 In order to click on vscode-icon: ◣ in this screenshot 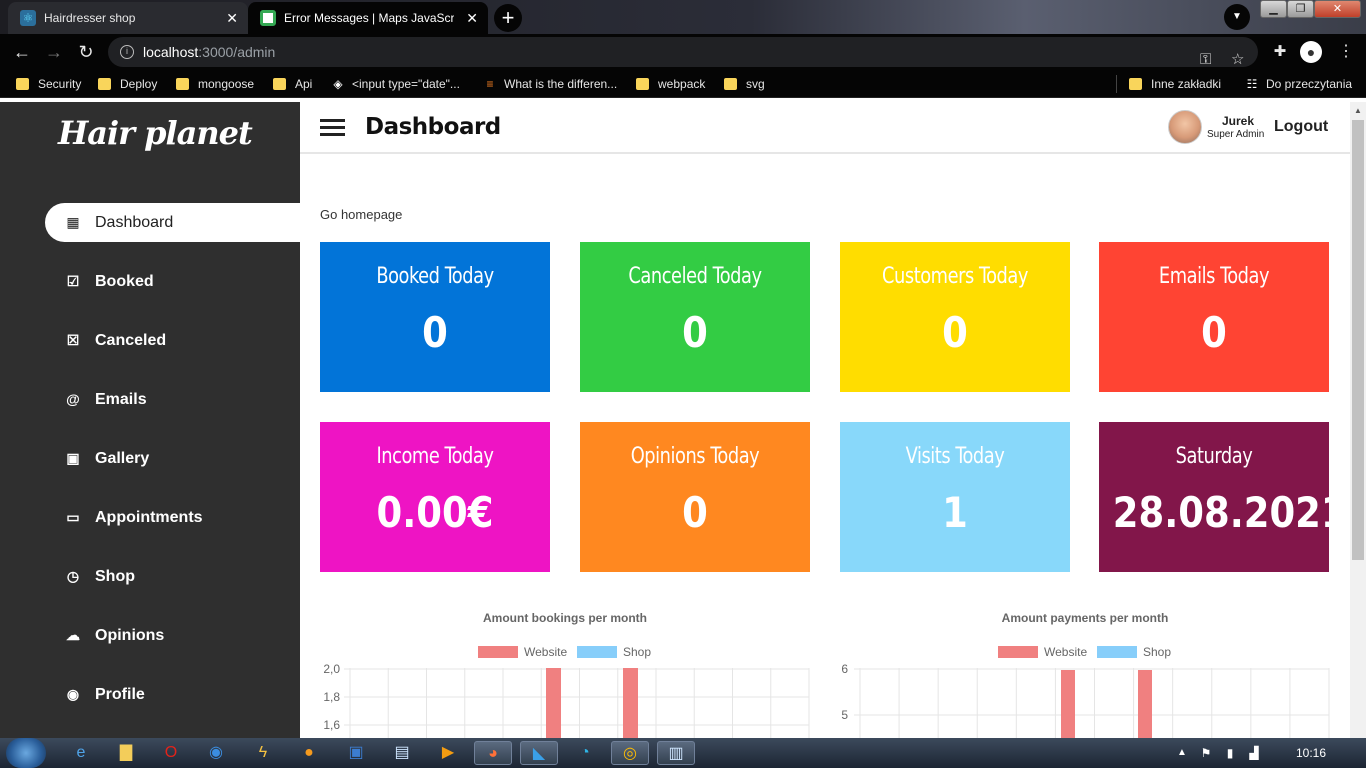, I will do `click(539, 753)`.